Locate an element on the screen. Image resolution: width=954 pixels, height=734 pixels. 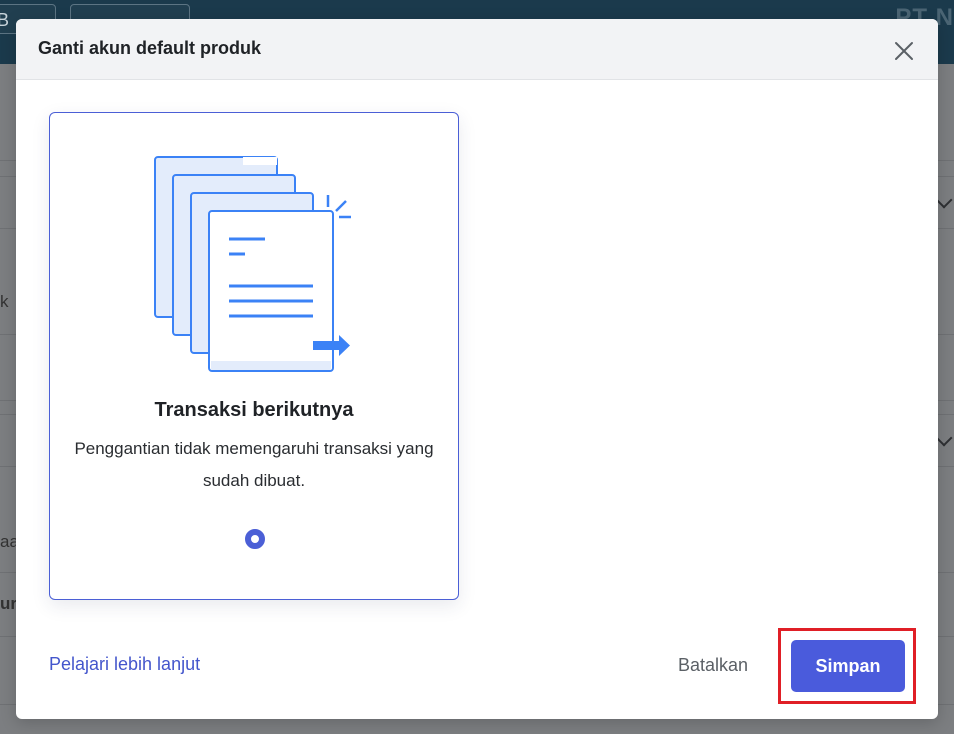
background-text: ur is located at coordinates (8, 603).